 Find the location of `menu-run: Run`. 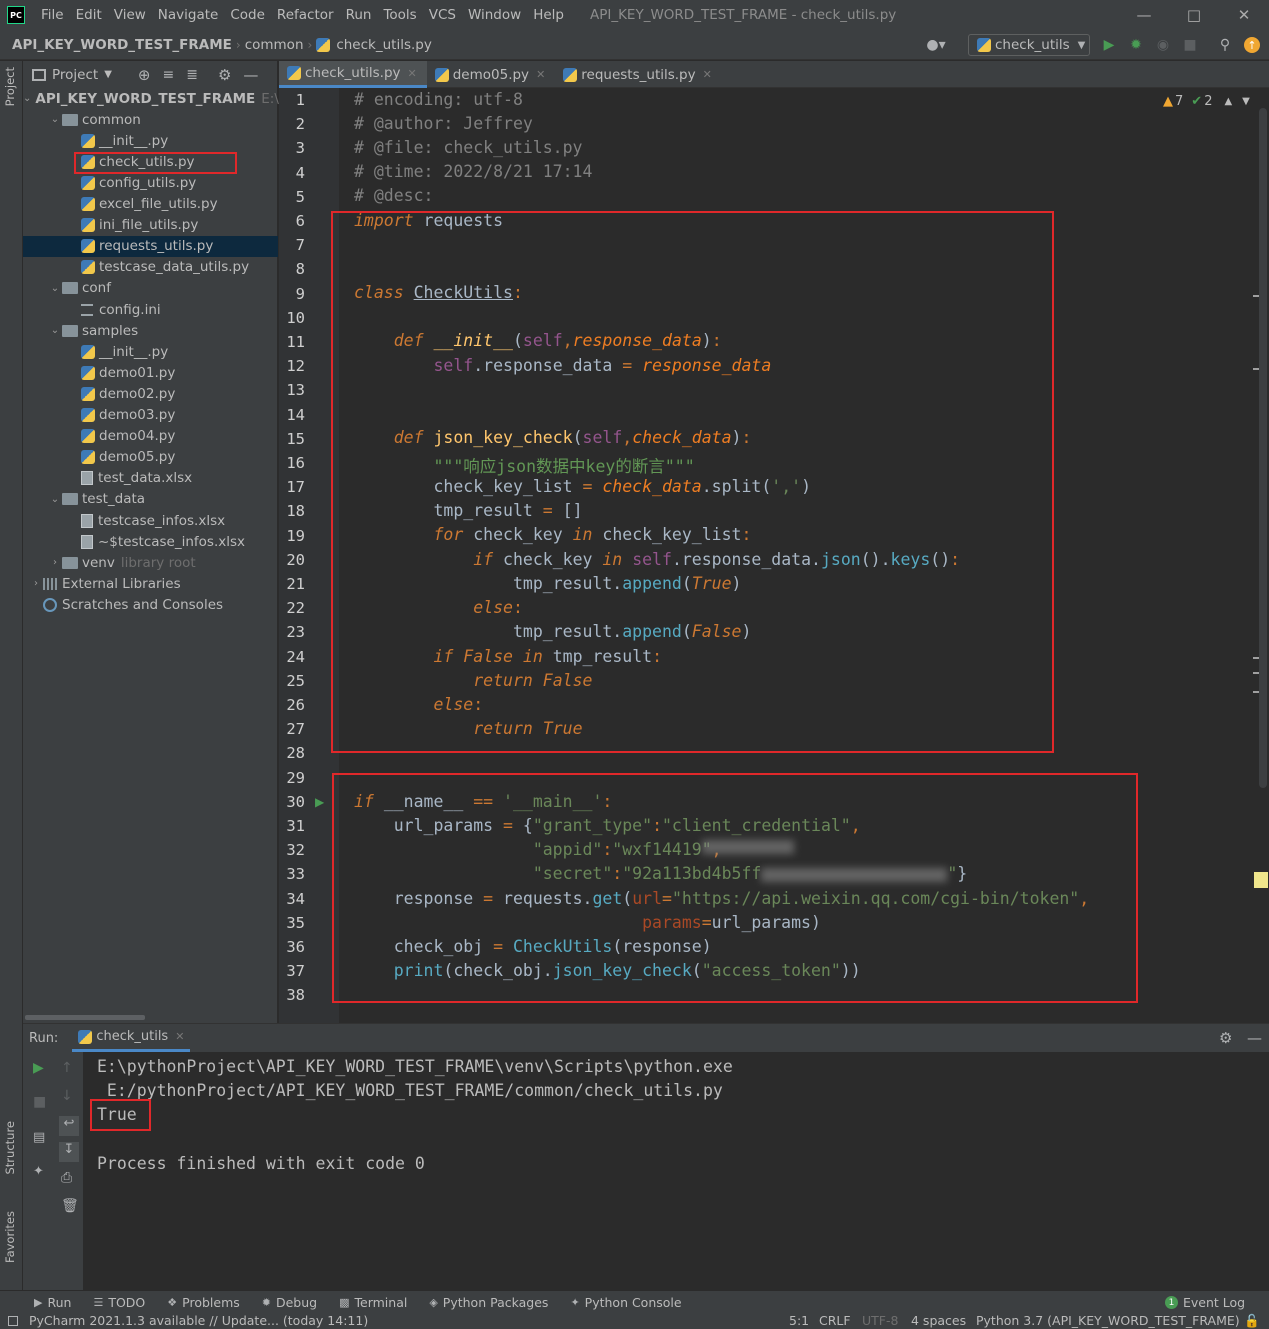

menu-run: Run is located at coordinates (359, 15).